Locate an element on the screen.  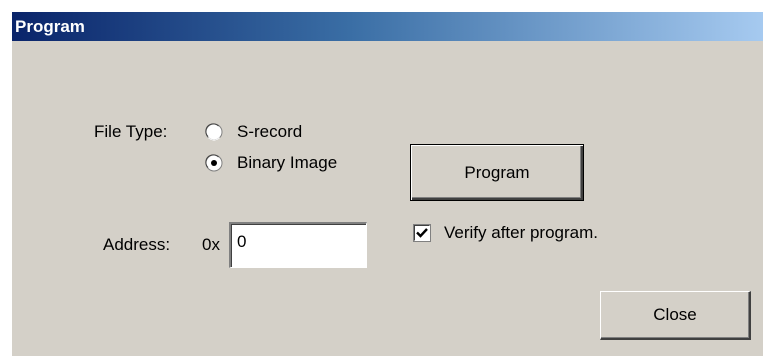
checkbox-checked-icon is located at coordinates (422, 233).